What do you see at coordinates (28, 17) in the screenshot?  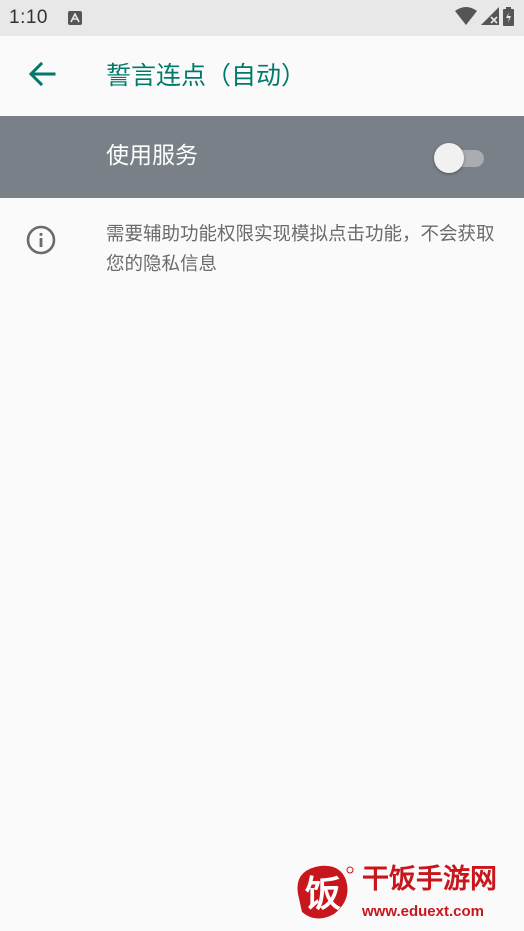 I see `status-time: 1:10` at bounding box center [28, 17].